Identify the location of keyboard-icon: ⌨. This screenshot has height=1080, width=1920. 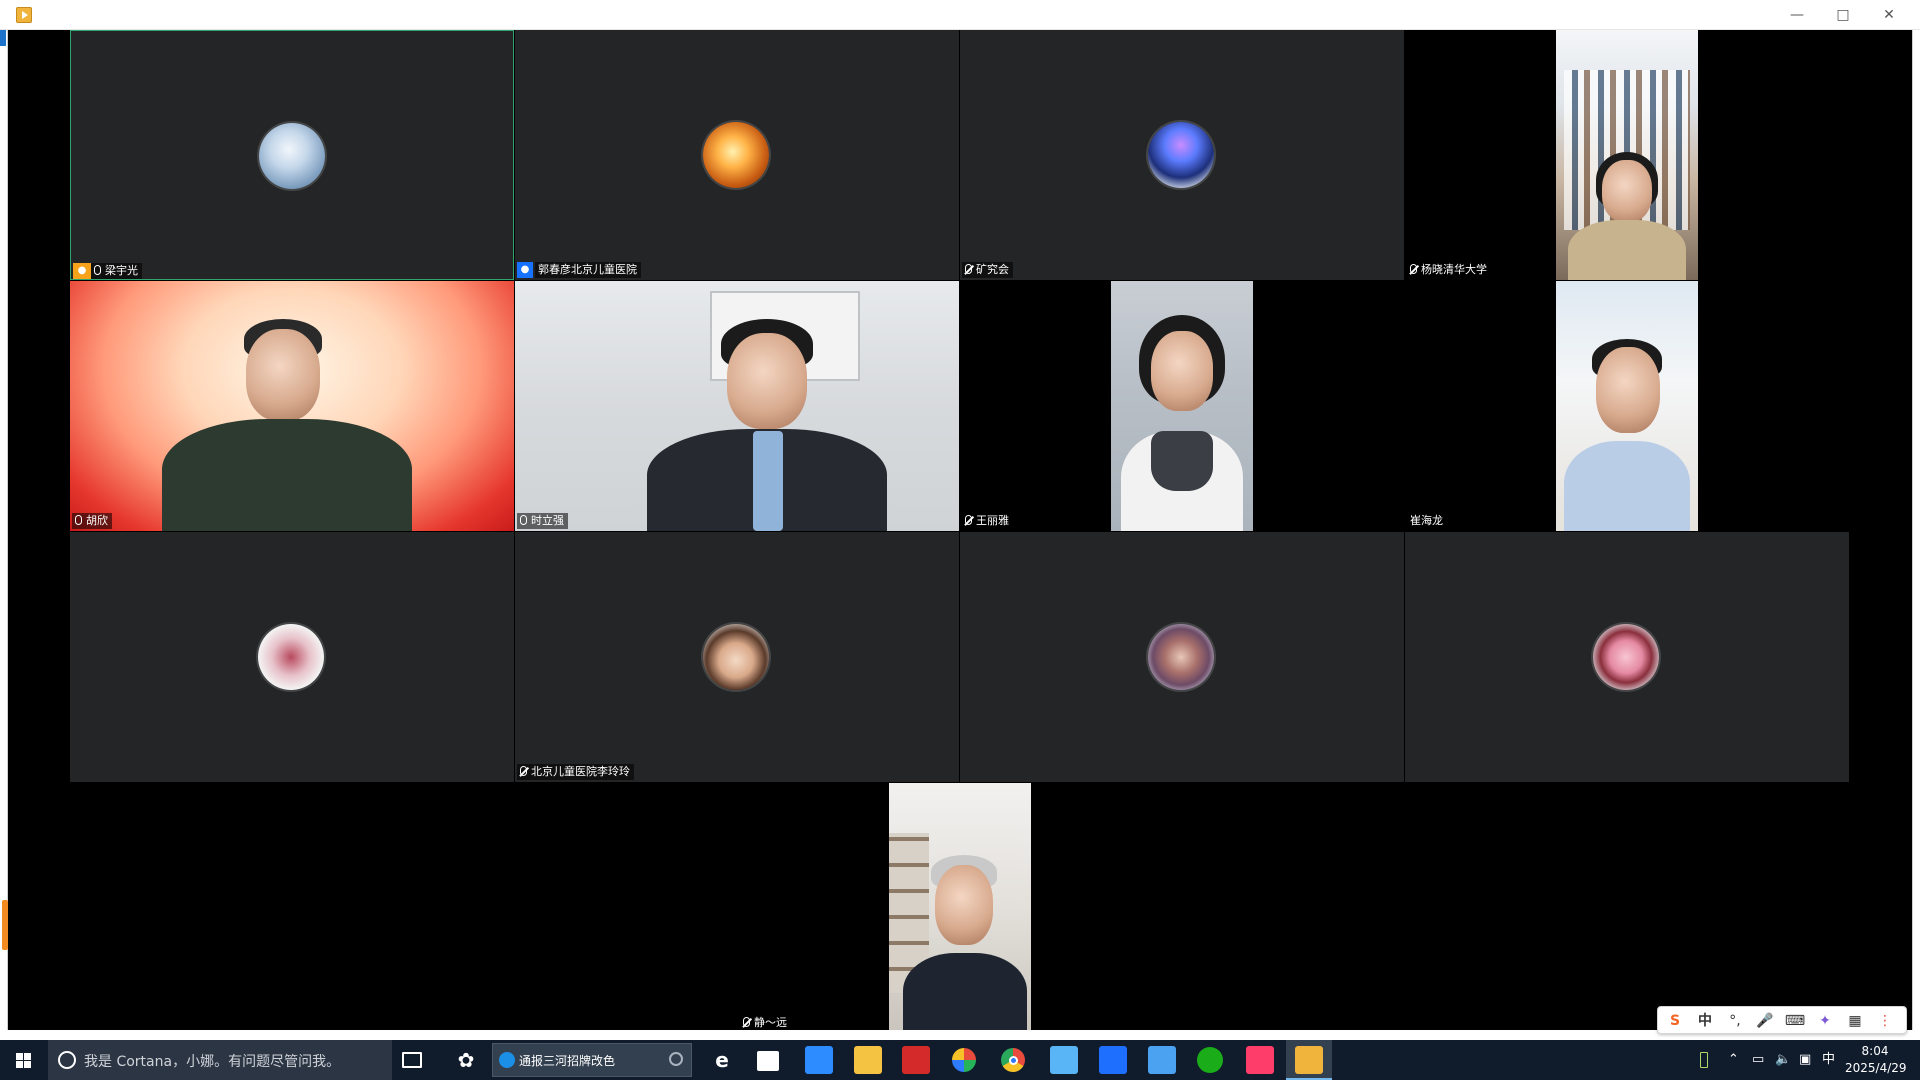
(1795, 1021).